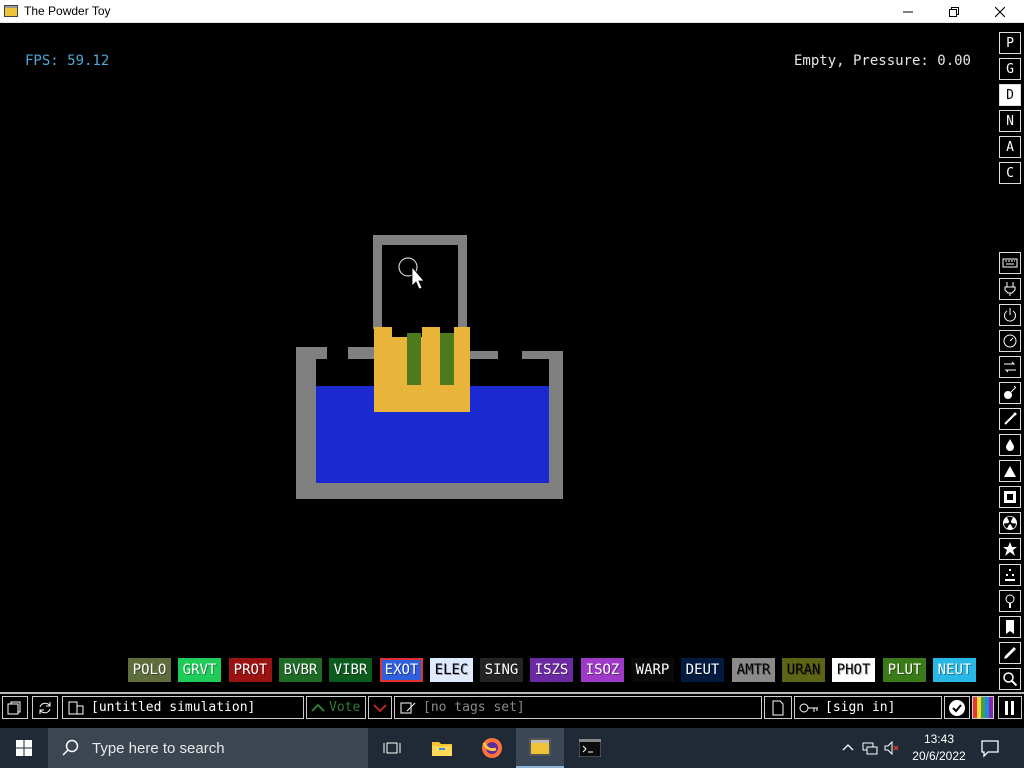 This screenshot has height=768, width=1024. Describe the element at coordinates (15, 707) in the screenshot. I see `open-save-button` at that location.